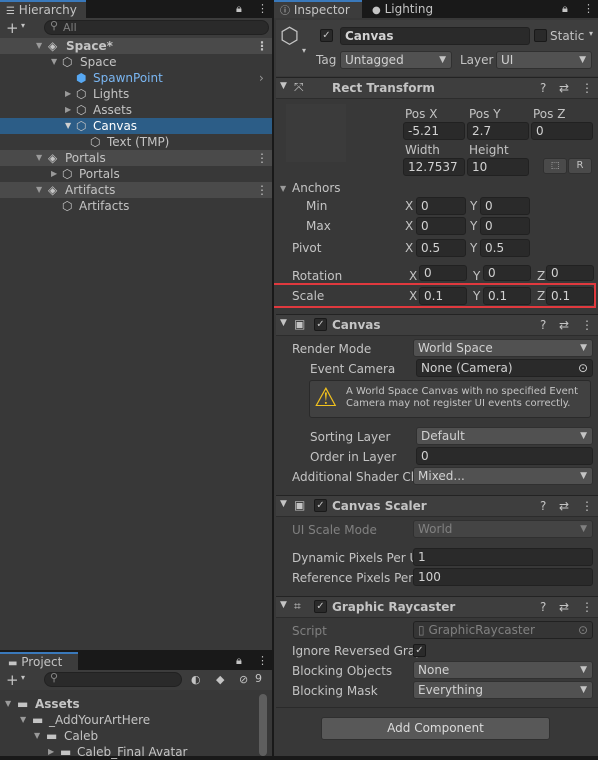  What do you see at coordinates (136, 46) in the screenshot?
I see `hierarchy-scene-space: ▼ ◈ Space* ⋮` at bounding box center [136, 46].